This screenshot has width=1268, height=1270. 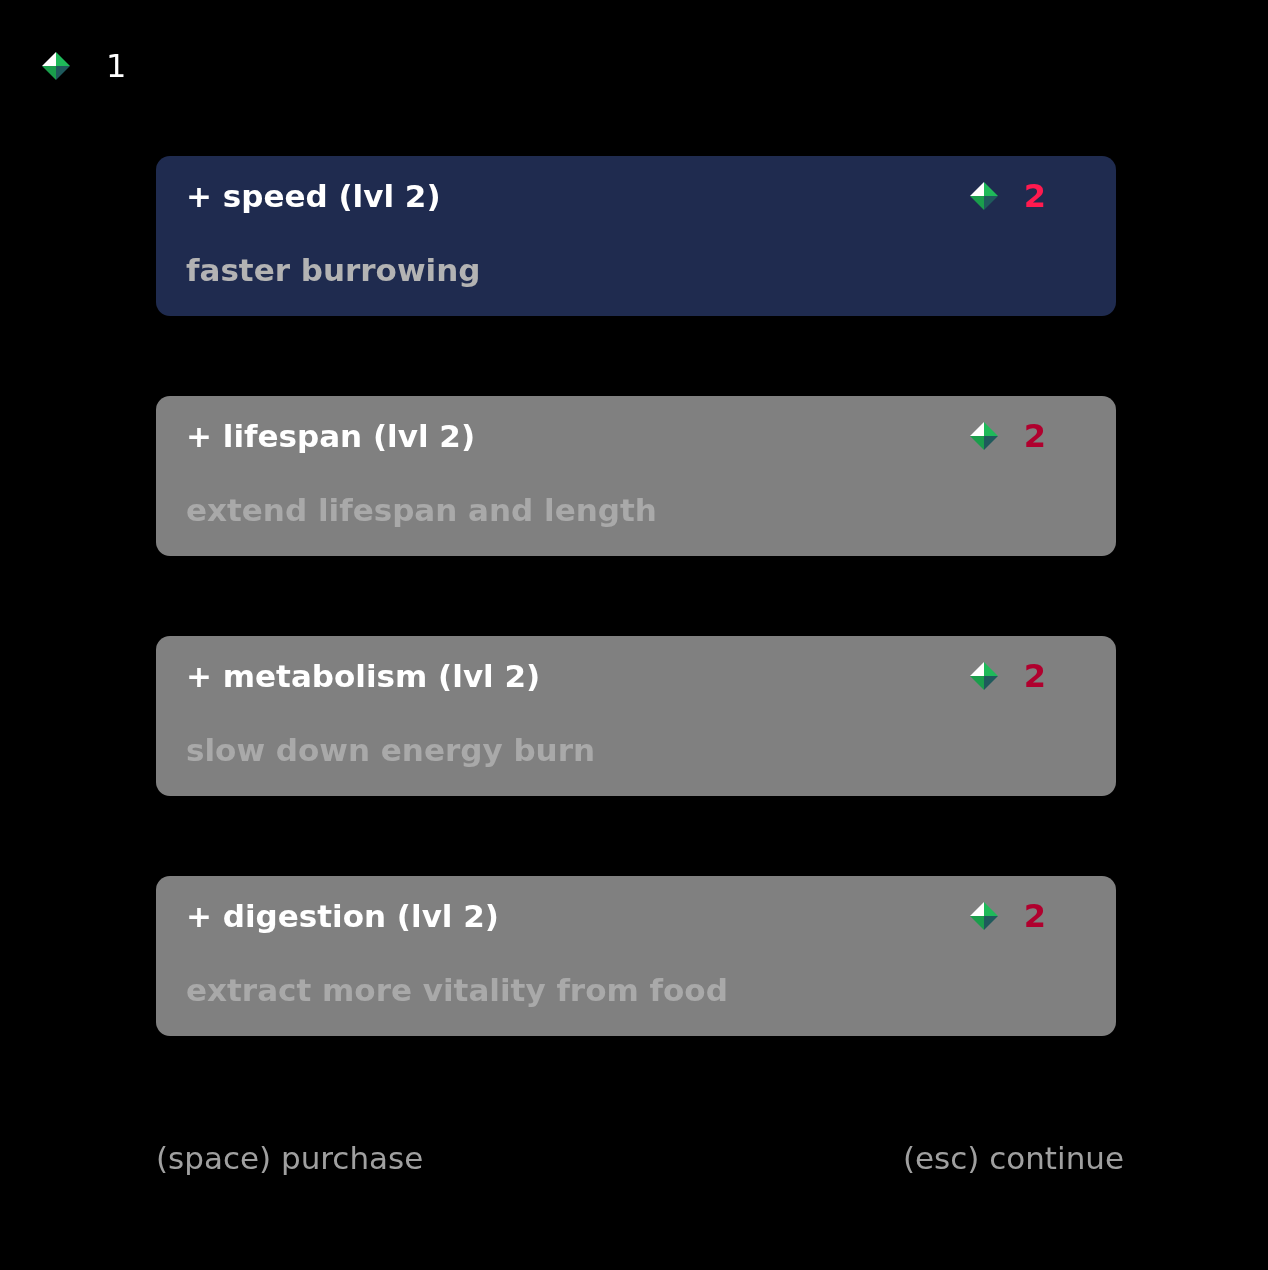 I want to click on gem-count: 1, so click(x=116, y=66).